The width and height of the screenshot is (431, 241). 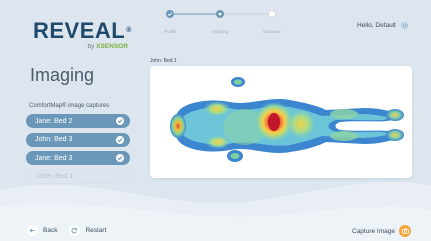 I want to click on capture-item-label: John: Bed 3, so click(x=54, y=139).